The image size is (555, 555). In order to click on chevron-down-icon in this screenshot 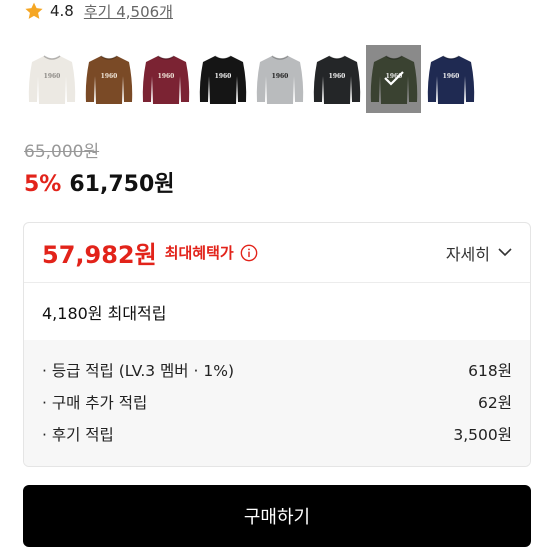, I will do `click(505, 252)`.